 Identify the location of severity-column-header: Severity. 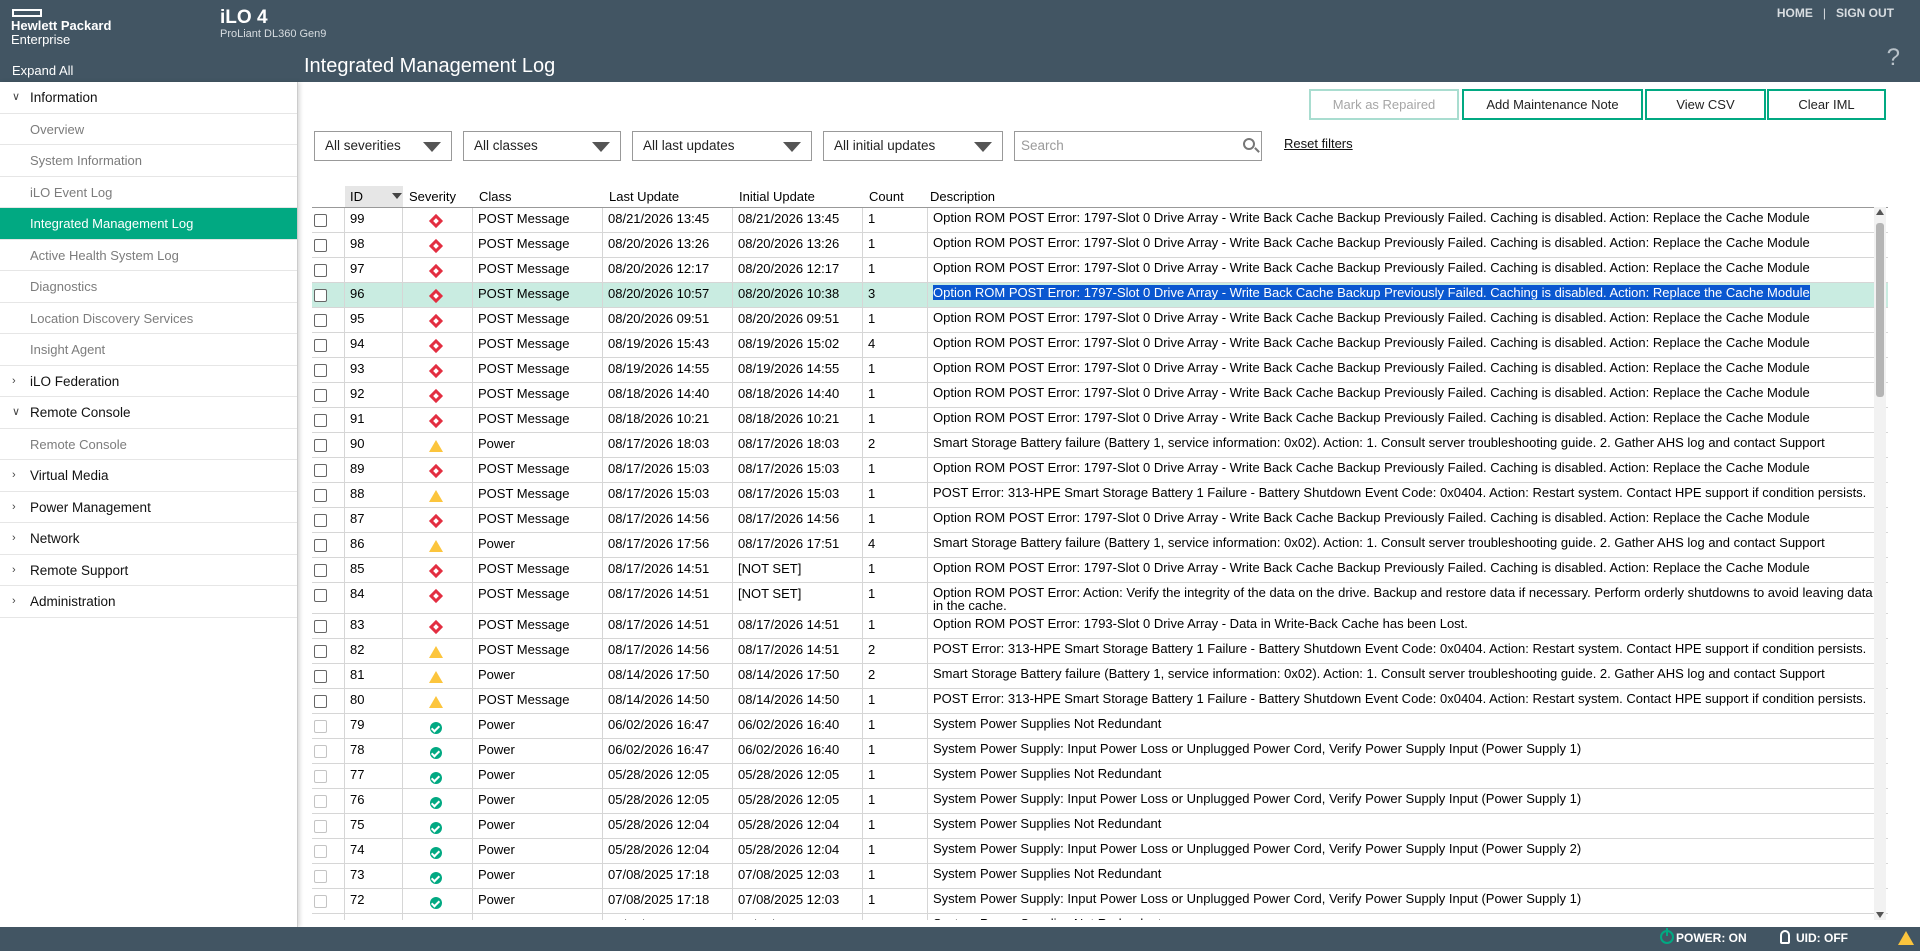
(432, 196).